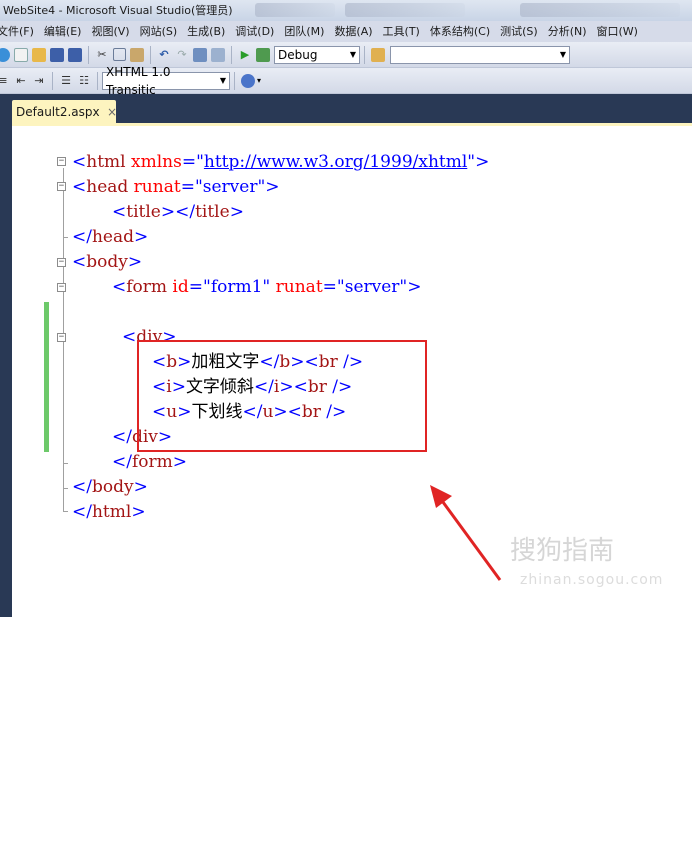  What do you see at coordinates (248, 80) in the screenshot?
I see `check-accessibility-icon` at bounding box center [248, 80].